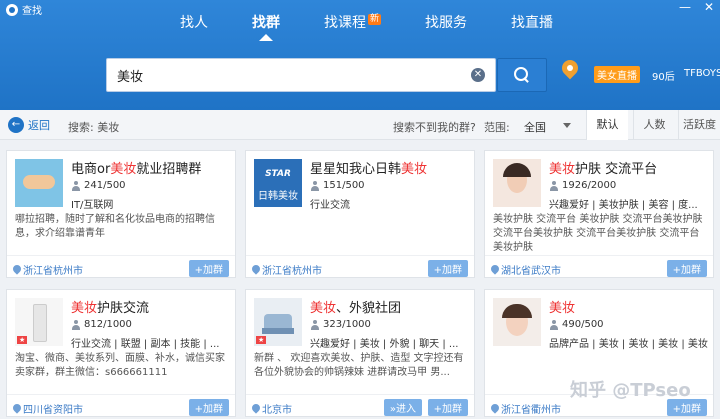 This screenshot has height=419, width=720. I want to click on search-button, so click(522, 75).